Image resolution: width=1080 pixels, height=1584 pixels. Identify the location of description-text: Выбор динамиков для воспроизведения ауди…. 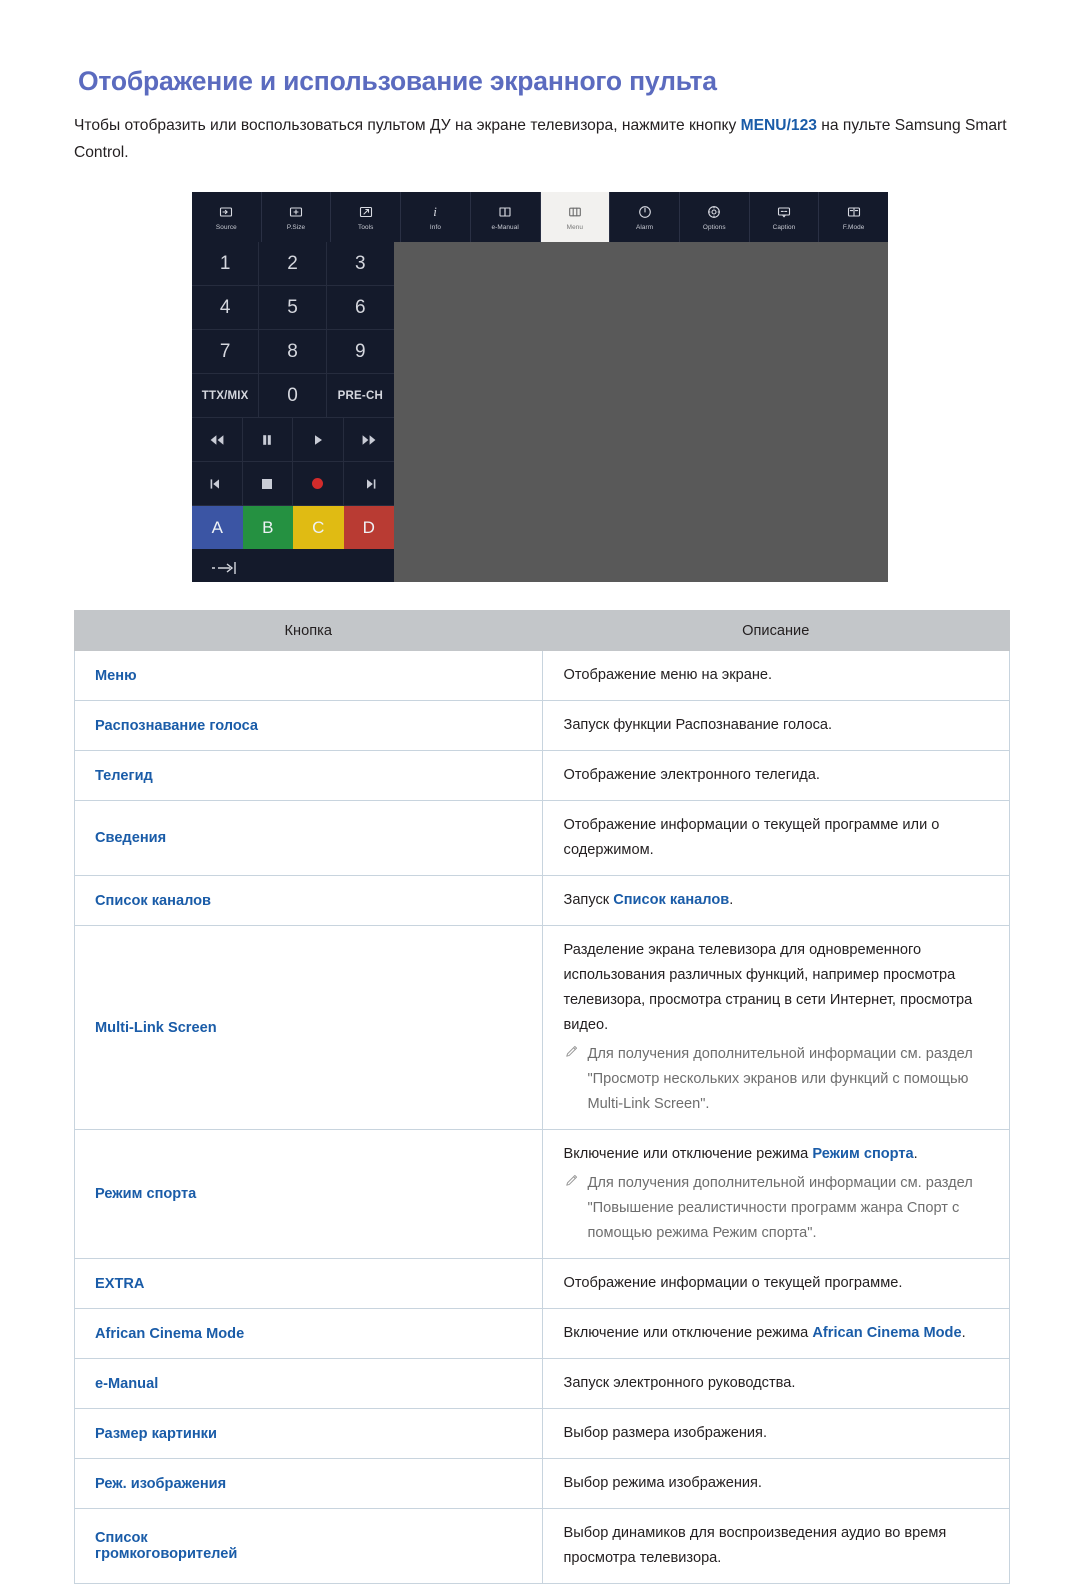
(779, 1546).